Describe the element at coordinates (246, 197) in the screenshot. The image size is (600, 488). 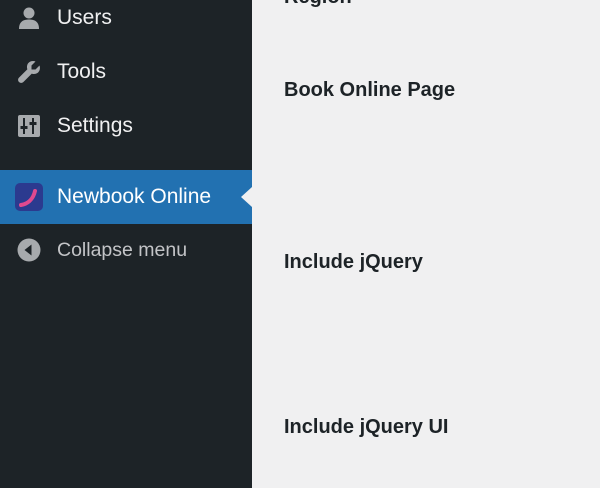
I see `active-indicator-arrow` at that location.